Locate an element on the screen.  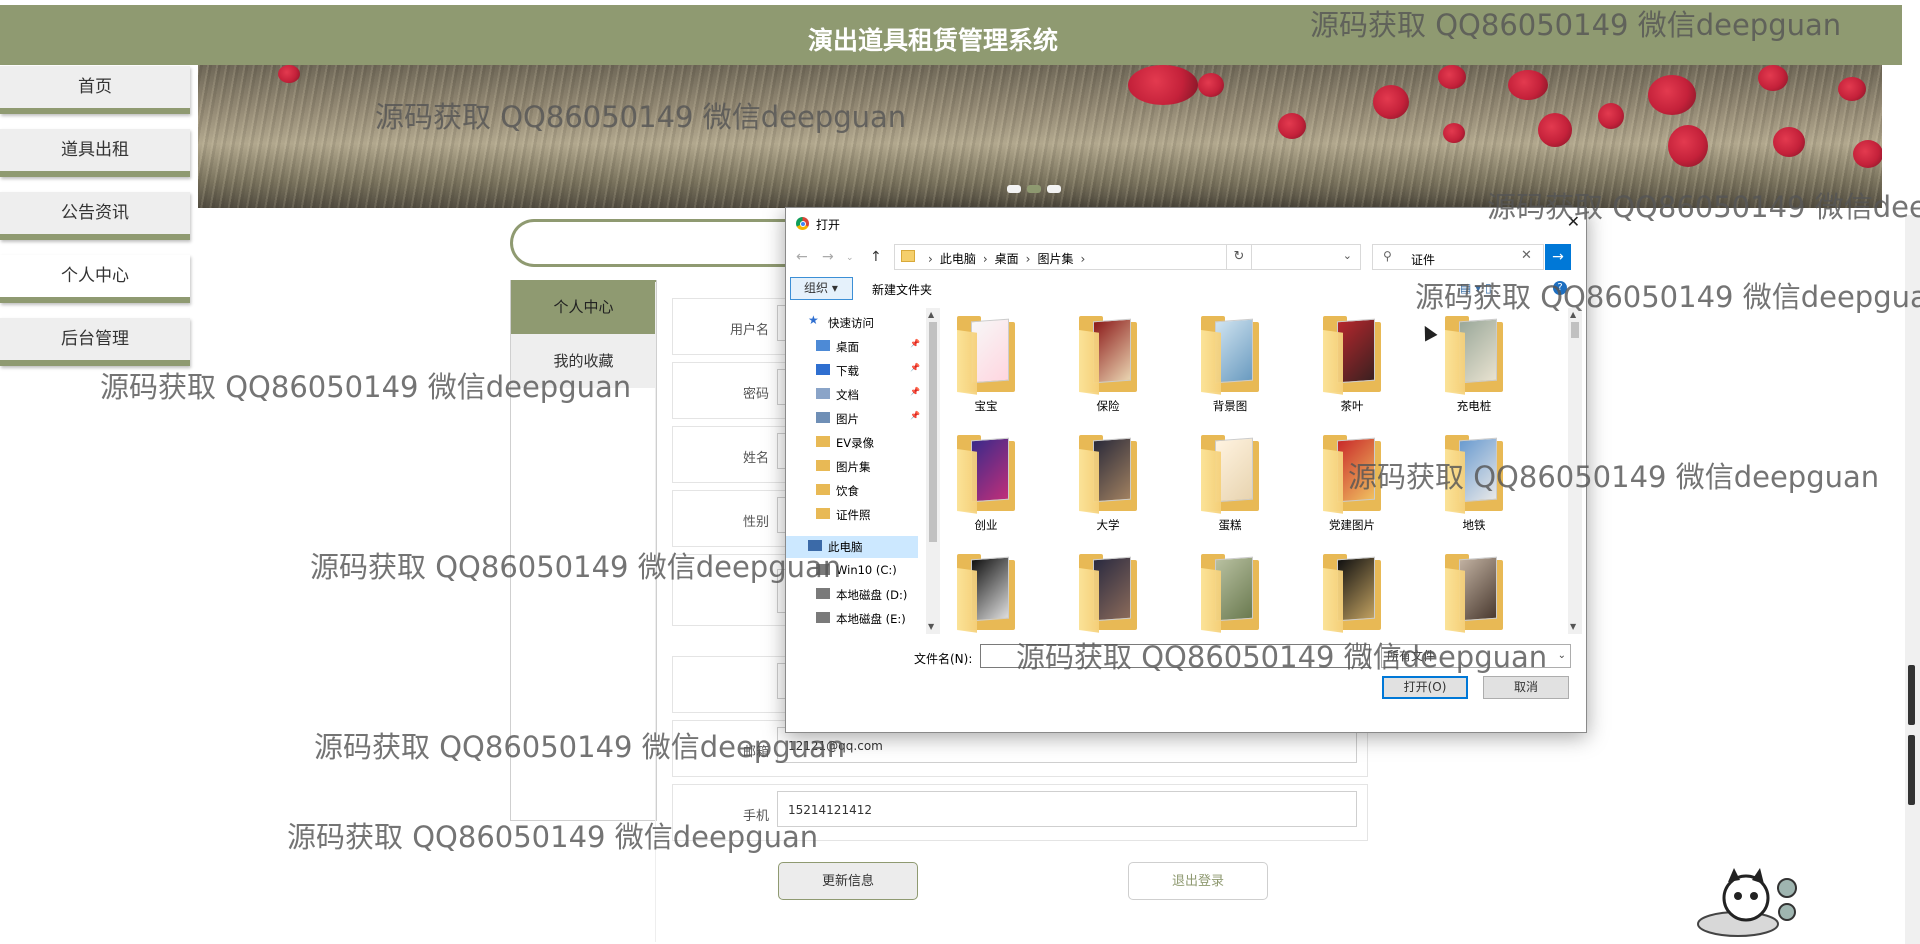
nav-pane-item: 图片 📌 is located at coordinates (853, 419).